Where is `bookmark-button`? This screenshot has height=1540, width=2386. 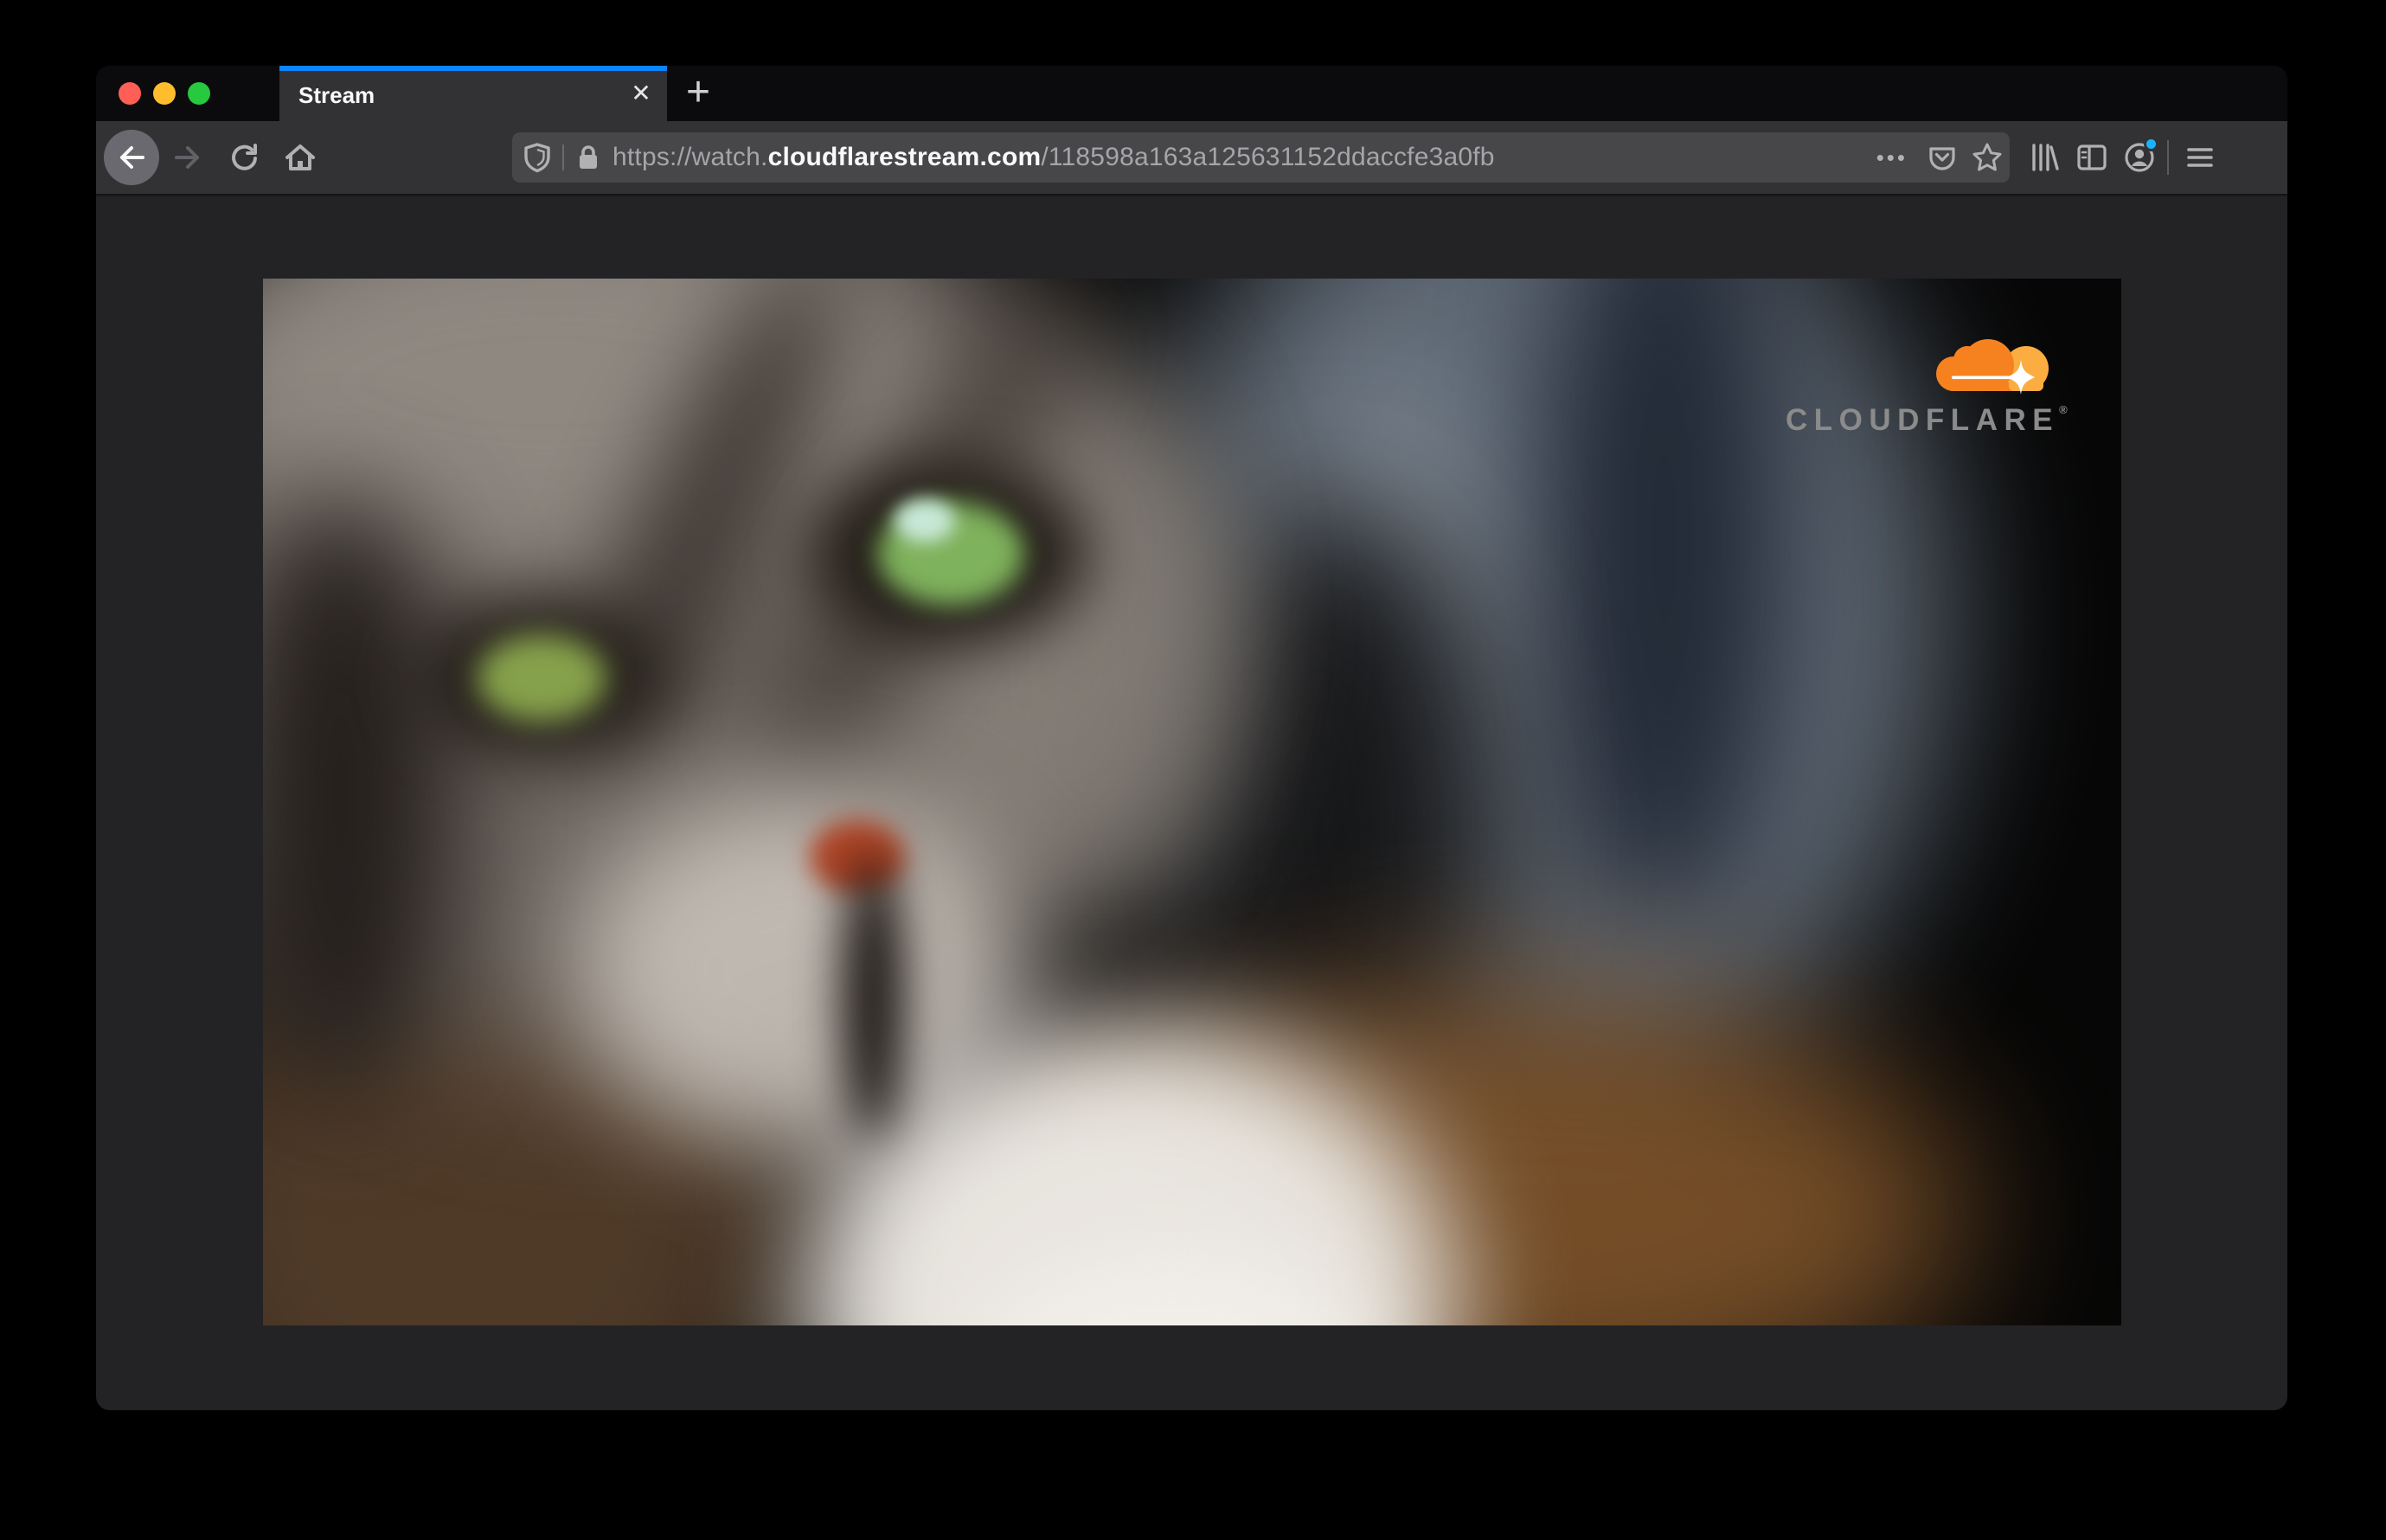
bookmark-button is located at coordinates (1987, 157).